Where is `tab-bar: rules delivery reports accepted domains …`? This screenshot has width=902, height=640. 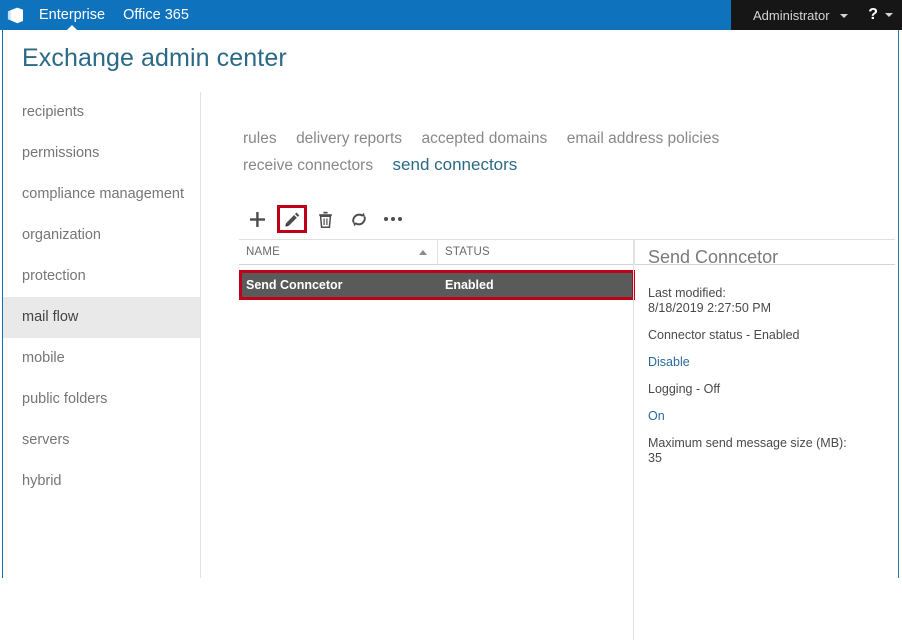 tab-bar: rules delivery reports accepted domains … is located at coordinates (553, 152).